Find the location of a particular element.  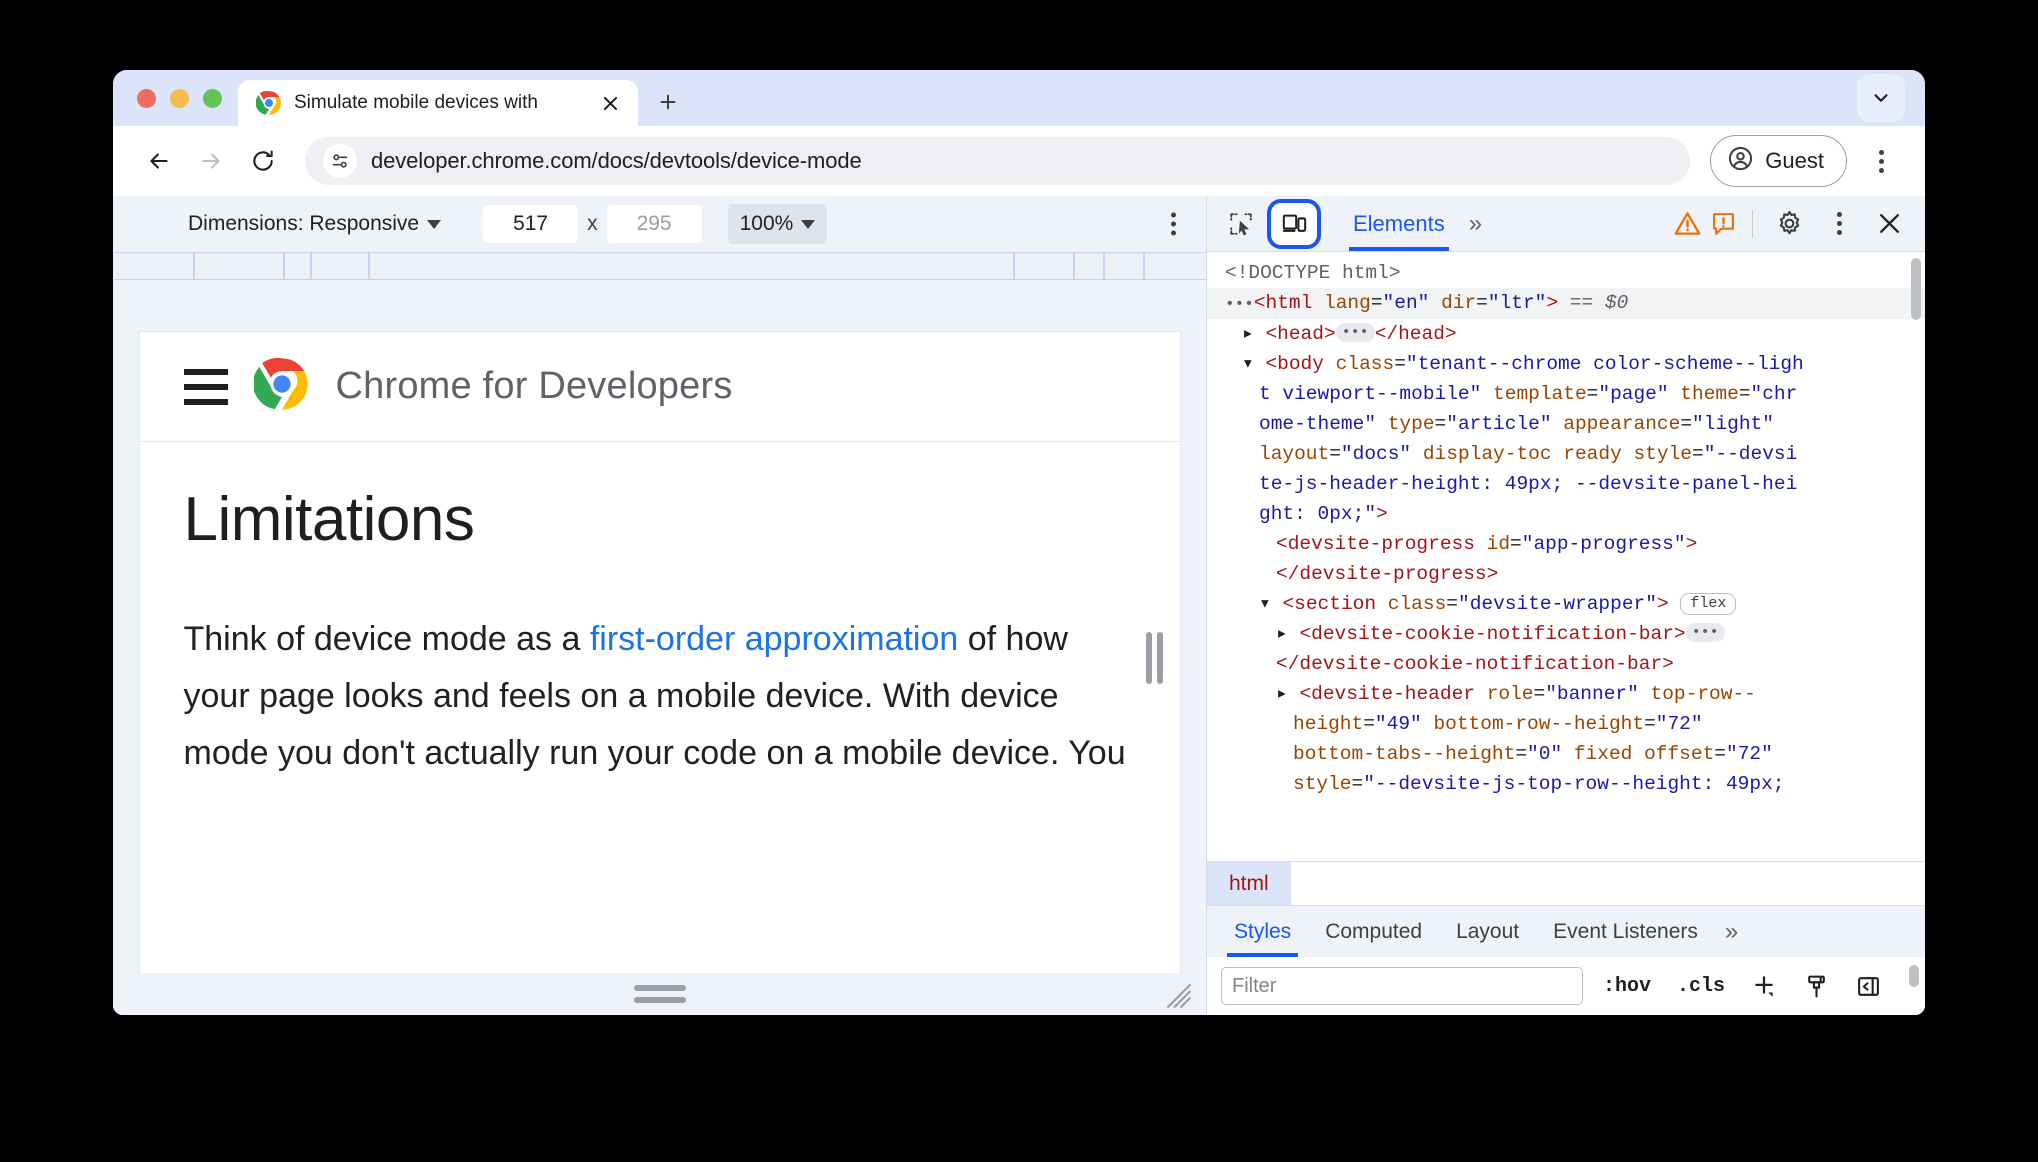

profile-button: Guest is located at coordinates (1778, 161).